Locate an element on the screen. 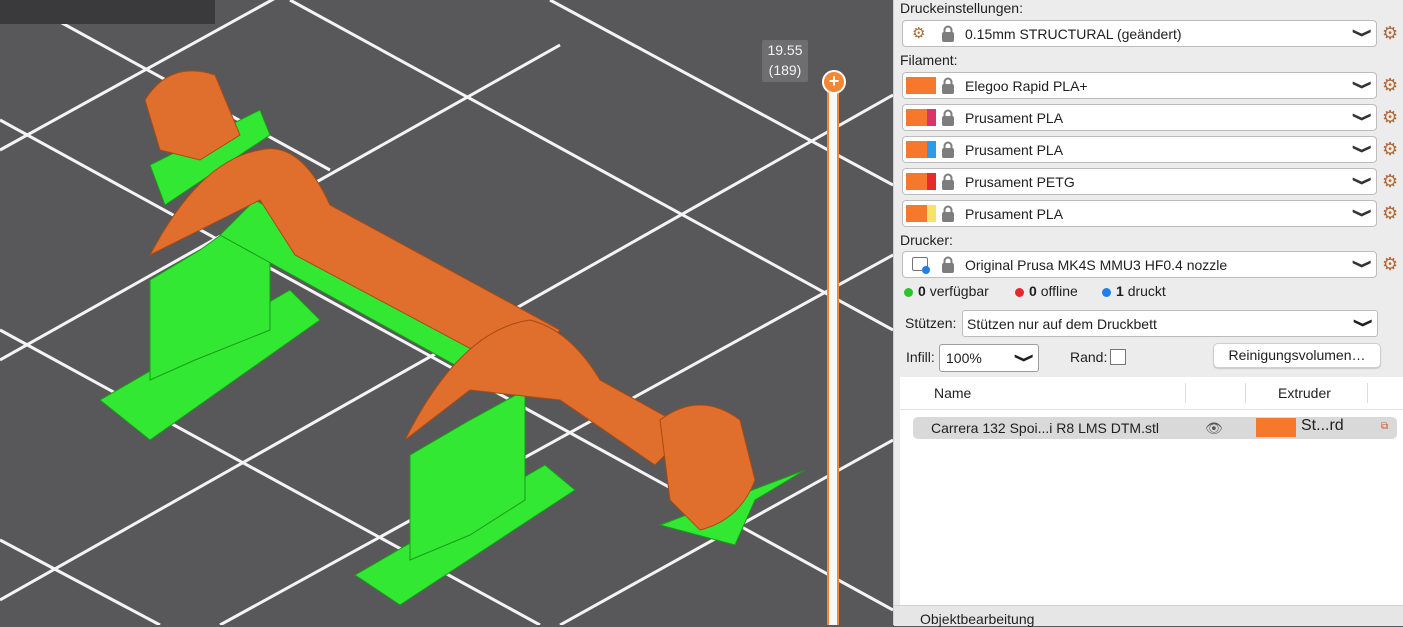 This screenshot has width=1403, height=627. brim-checkbox is located at coordinates (1118, 357).